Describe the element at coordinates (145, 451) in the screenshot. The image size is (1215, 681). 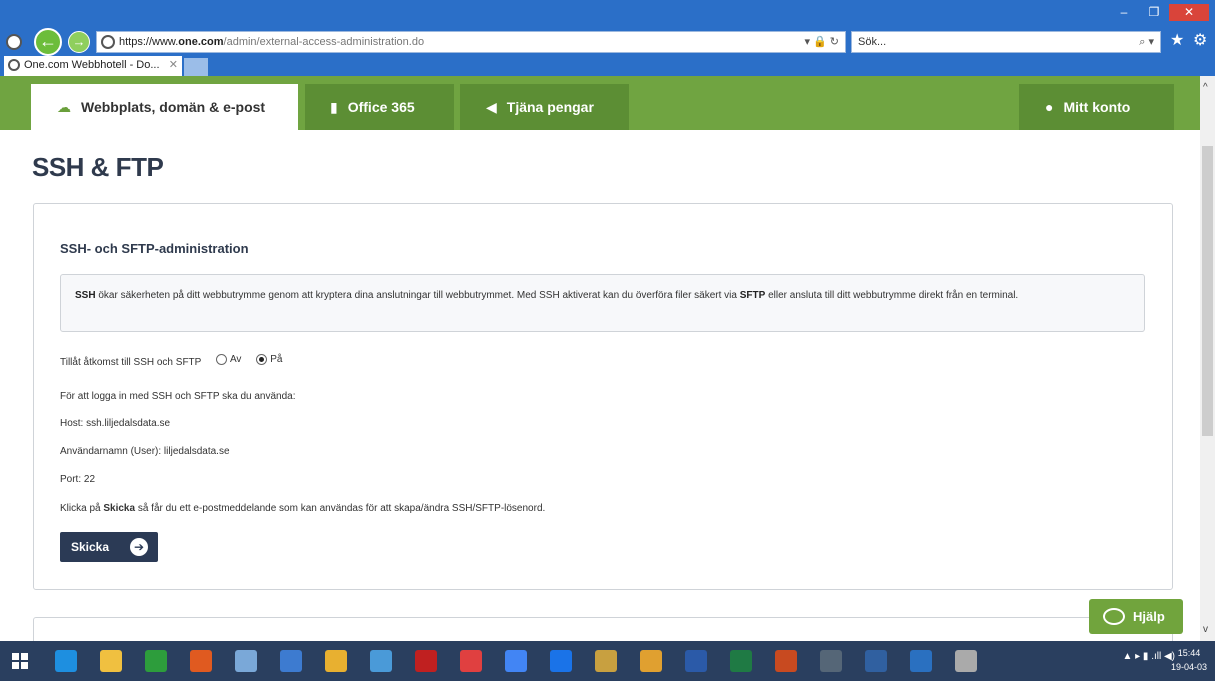
I see `username-info: Användarnamn (User): liljedalsdata.se` at that location.